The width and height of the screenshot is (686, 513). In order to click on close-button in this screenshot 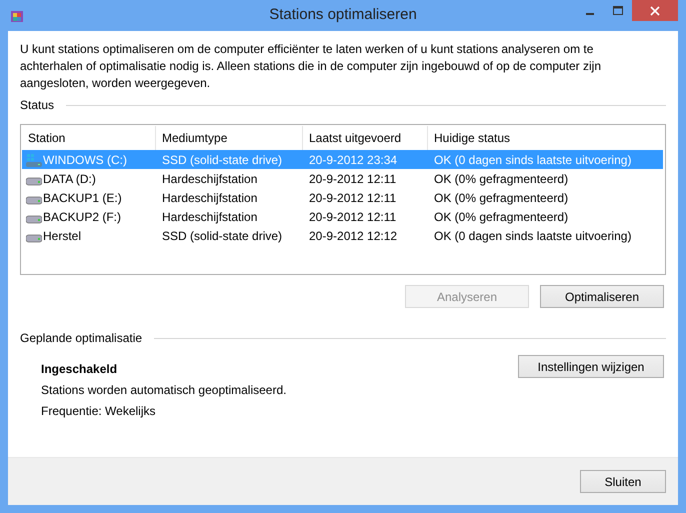, I will do `click(655, 10)`.